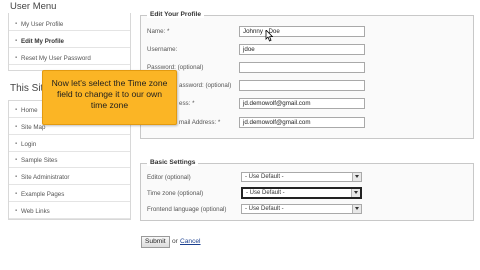  What do you see at coordinates (190, 241) in the screenshot?
I see `cancel-link: Cancel` at bounding box center [190, 241].